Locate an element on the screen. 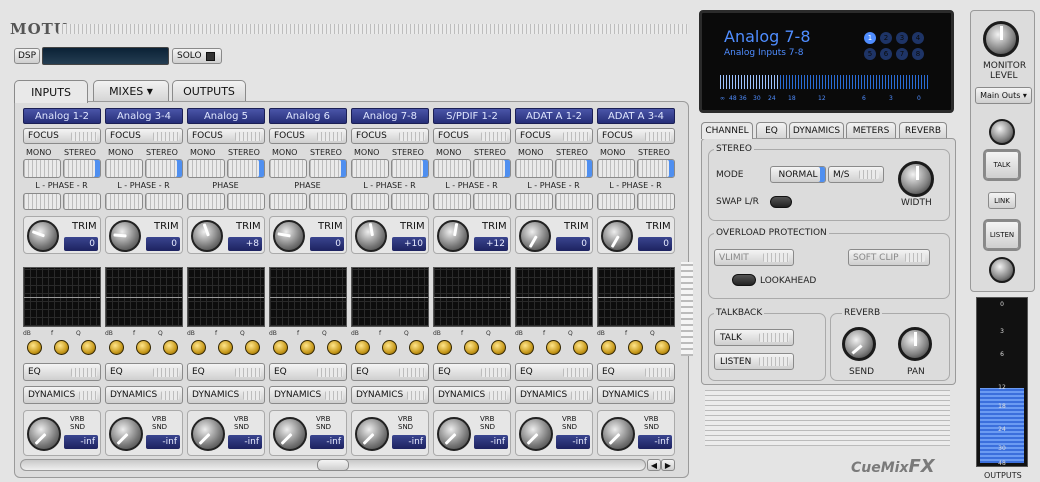  tab-inputs: INPUTS is located at coordinates (51, 91).